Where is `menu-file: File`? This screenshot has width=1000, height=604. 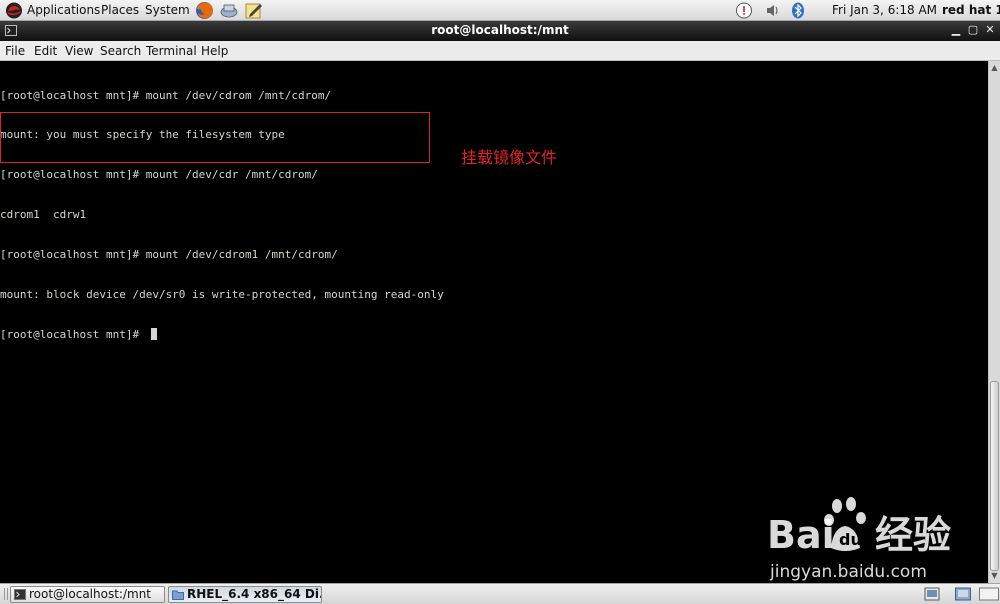
menu-file: File is located at coordinates (15, 51).